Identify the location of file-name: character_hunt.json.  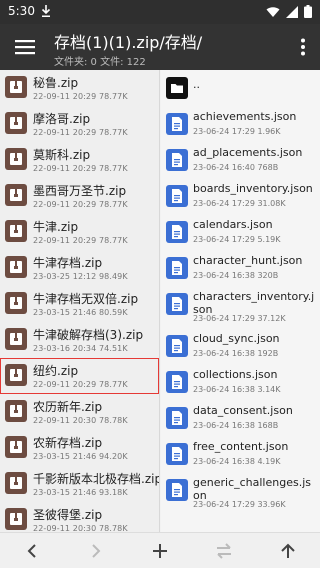
(248, 260).